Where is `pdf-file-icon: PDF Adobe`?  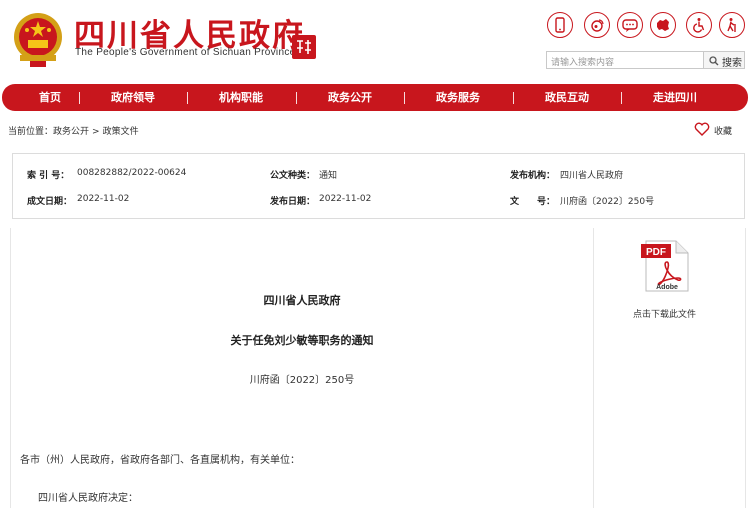 pdf-file-icon: PDF Adobe is located at coordinates (665, 266).